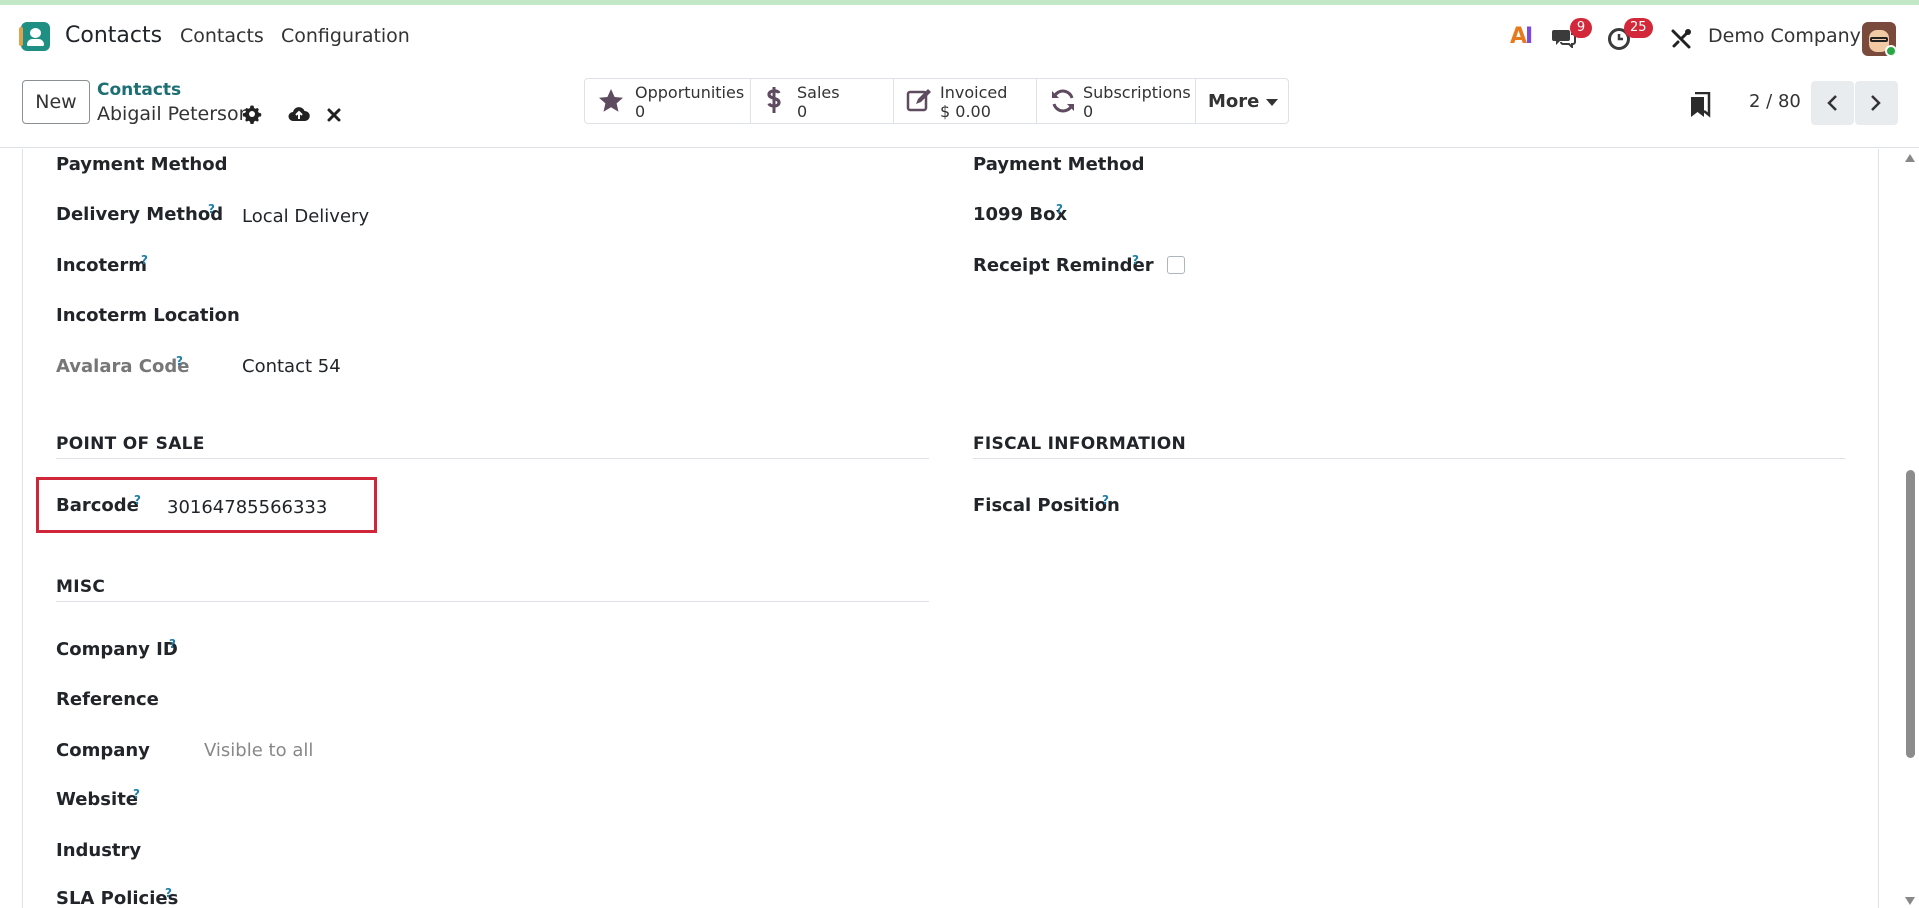  What do you see at coordinates (140, 214) in the screenshot?
I see `delivery-method-label: Delivery Method` at bounding box center [140, 214].